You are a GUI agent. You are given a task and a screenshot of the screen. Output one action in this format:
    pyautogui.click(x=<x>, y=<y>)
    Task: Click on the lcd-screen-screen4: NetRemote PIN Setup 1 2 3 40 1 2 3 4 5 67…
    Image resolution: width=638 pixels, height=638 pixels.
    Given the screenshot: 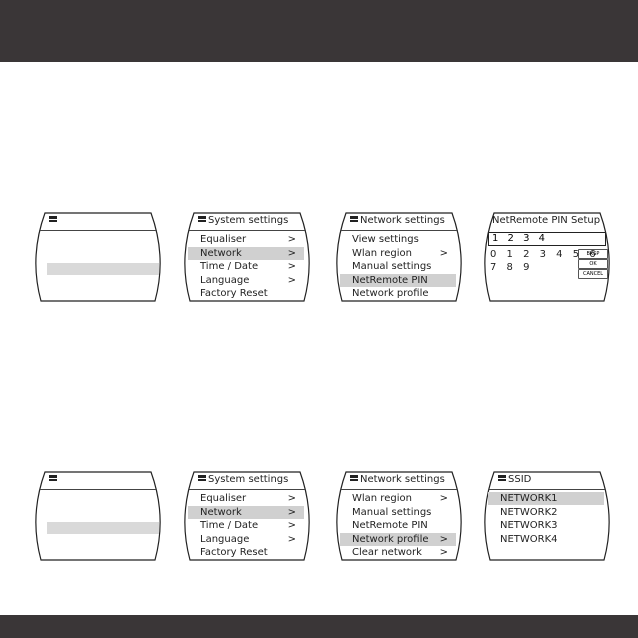 What is the action you would take?
    pyautogui.click(x=547, y=257)
    